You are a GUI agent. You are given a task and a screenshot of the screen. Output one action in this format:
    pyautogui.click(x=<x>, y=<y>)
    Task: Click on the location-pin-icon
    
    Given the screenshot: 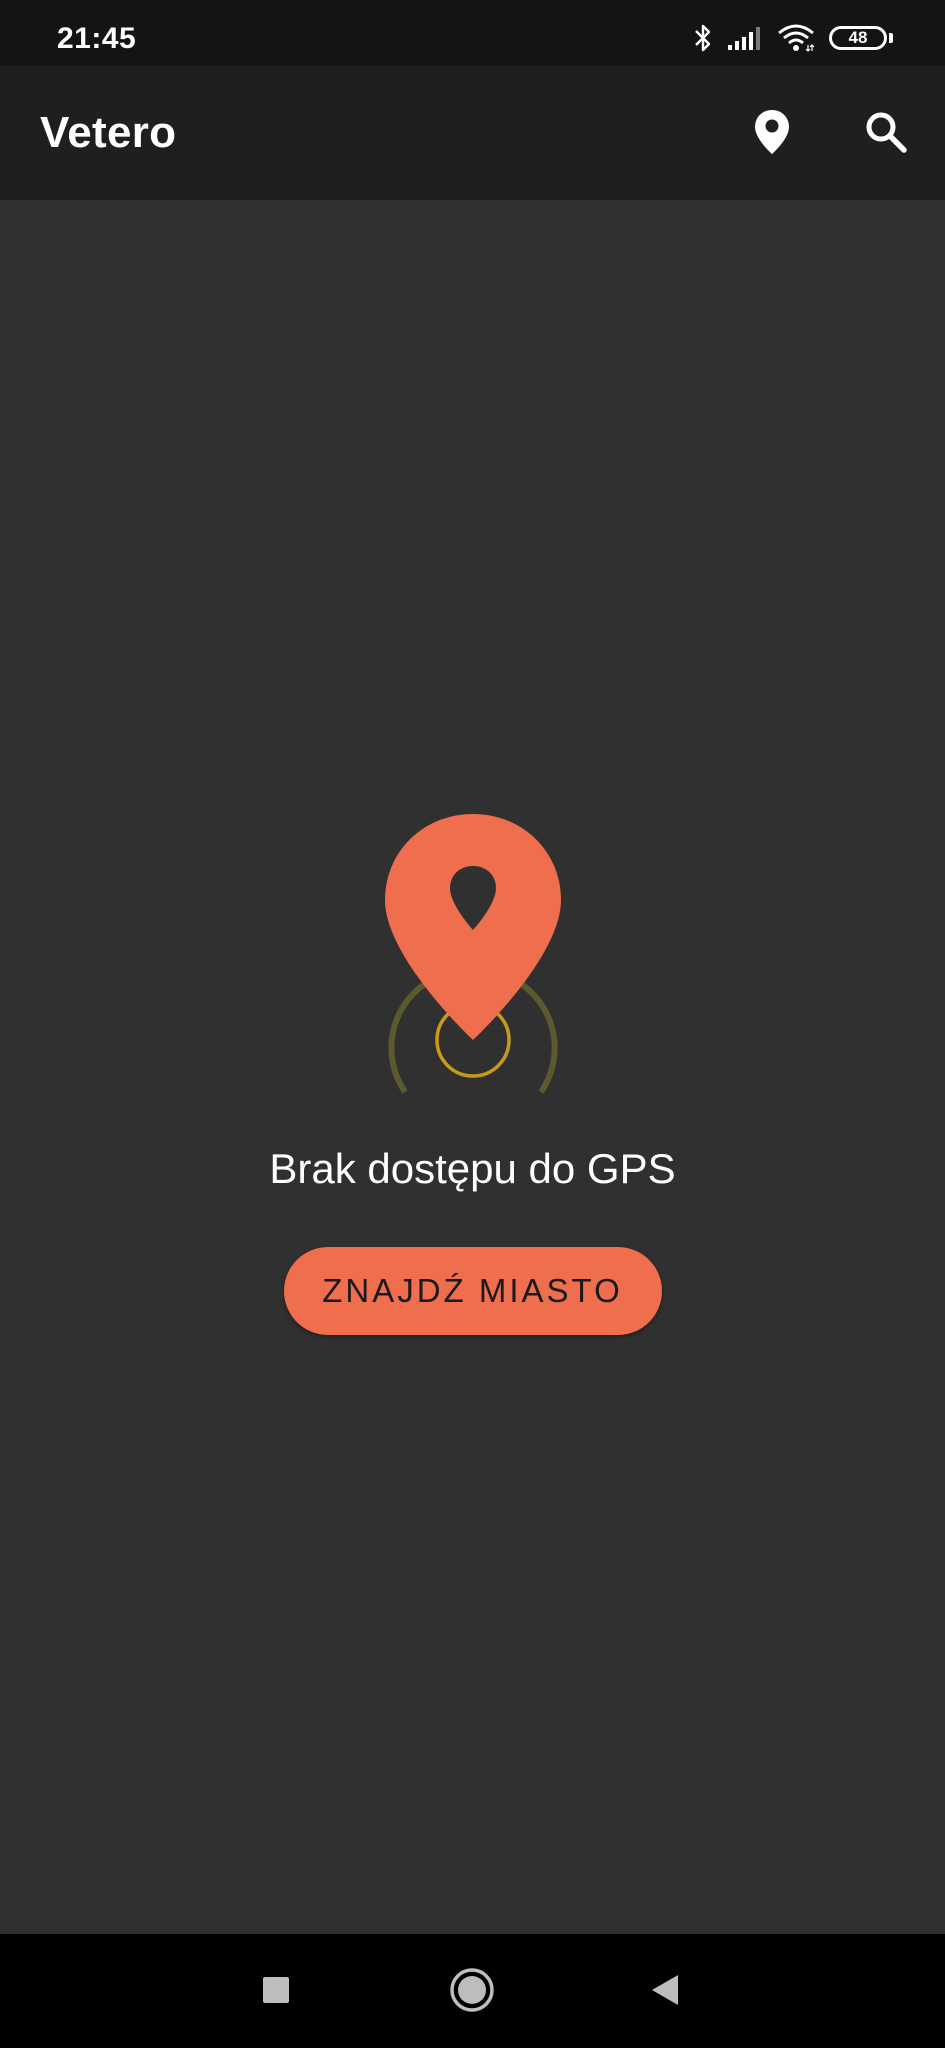 What is the action you would take?
    pyautogui.click(x=772, y=134)
    